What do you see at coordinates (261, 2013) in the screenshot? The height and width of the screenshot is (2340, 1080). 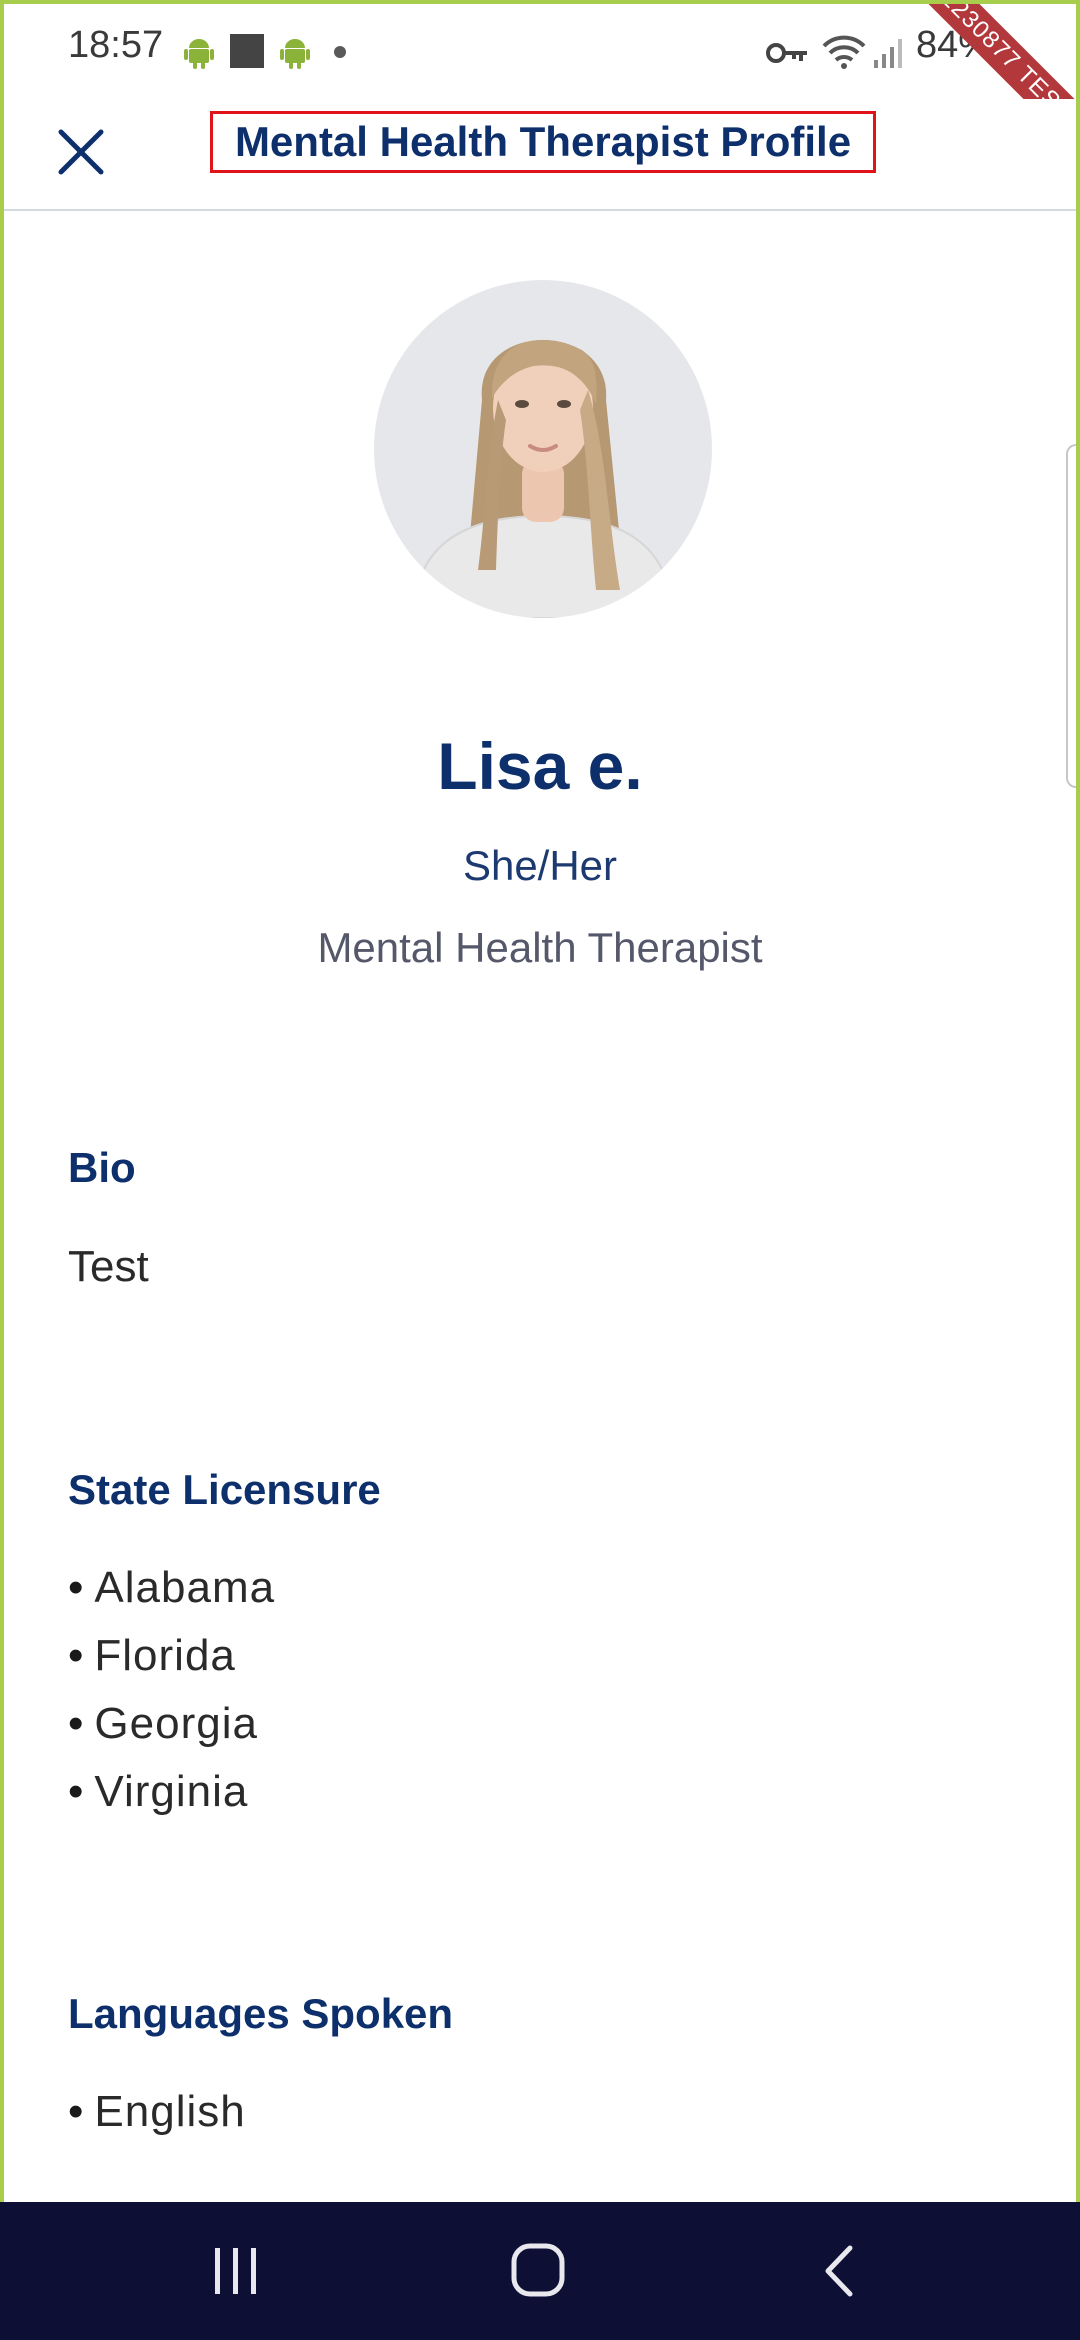 I see `languages-heading: Languages Spoken` at bounding box center [261, 2013].